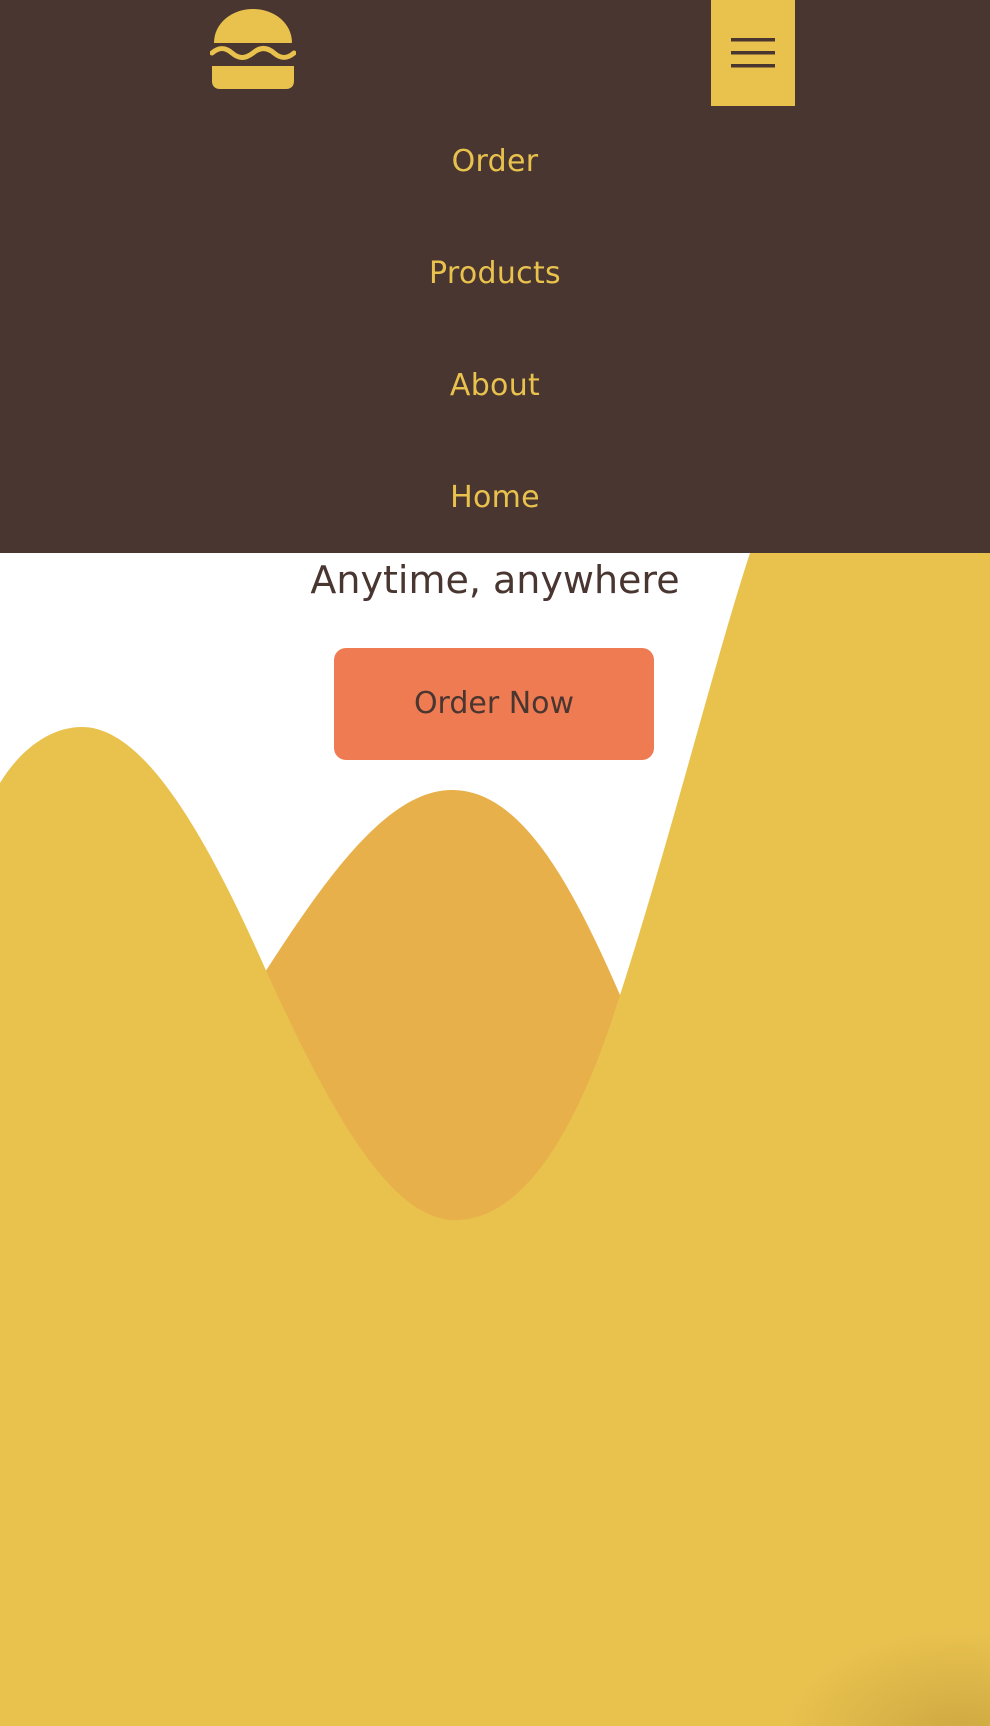 The width and height of the screenshot is (990, 1726). What do you see at coordinates (495, 498) in the screenshot?
I see `nav-item-home: Home` at bounding box center [495, 498].